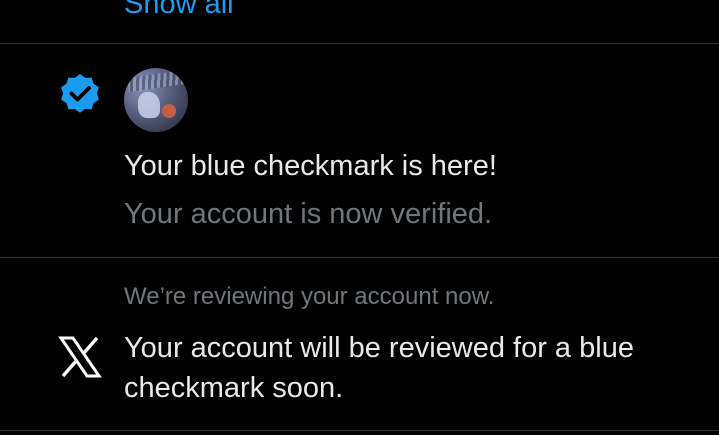 This screenshot has height=435, width=719. Describe the element at coordinates (80, 93) in the screenshot. I see `verified-badge-icon` at that location.